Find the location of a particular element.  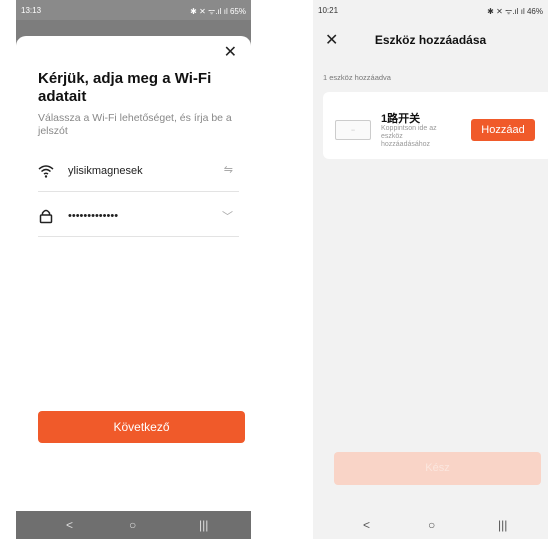

sheet-title: Kérjük, adja meg a Wi-Fi adatait is located at coordinates (125, 87).